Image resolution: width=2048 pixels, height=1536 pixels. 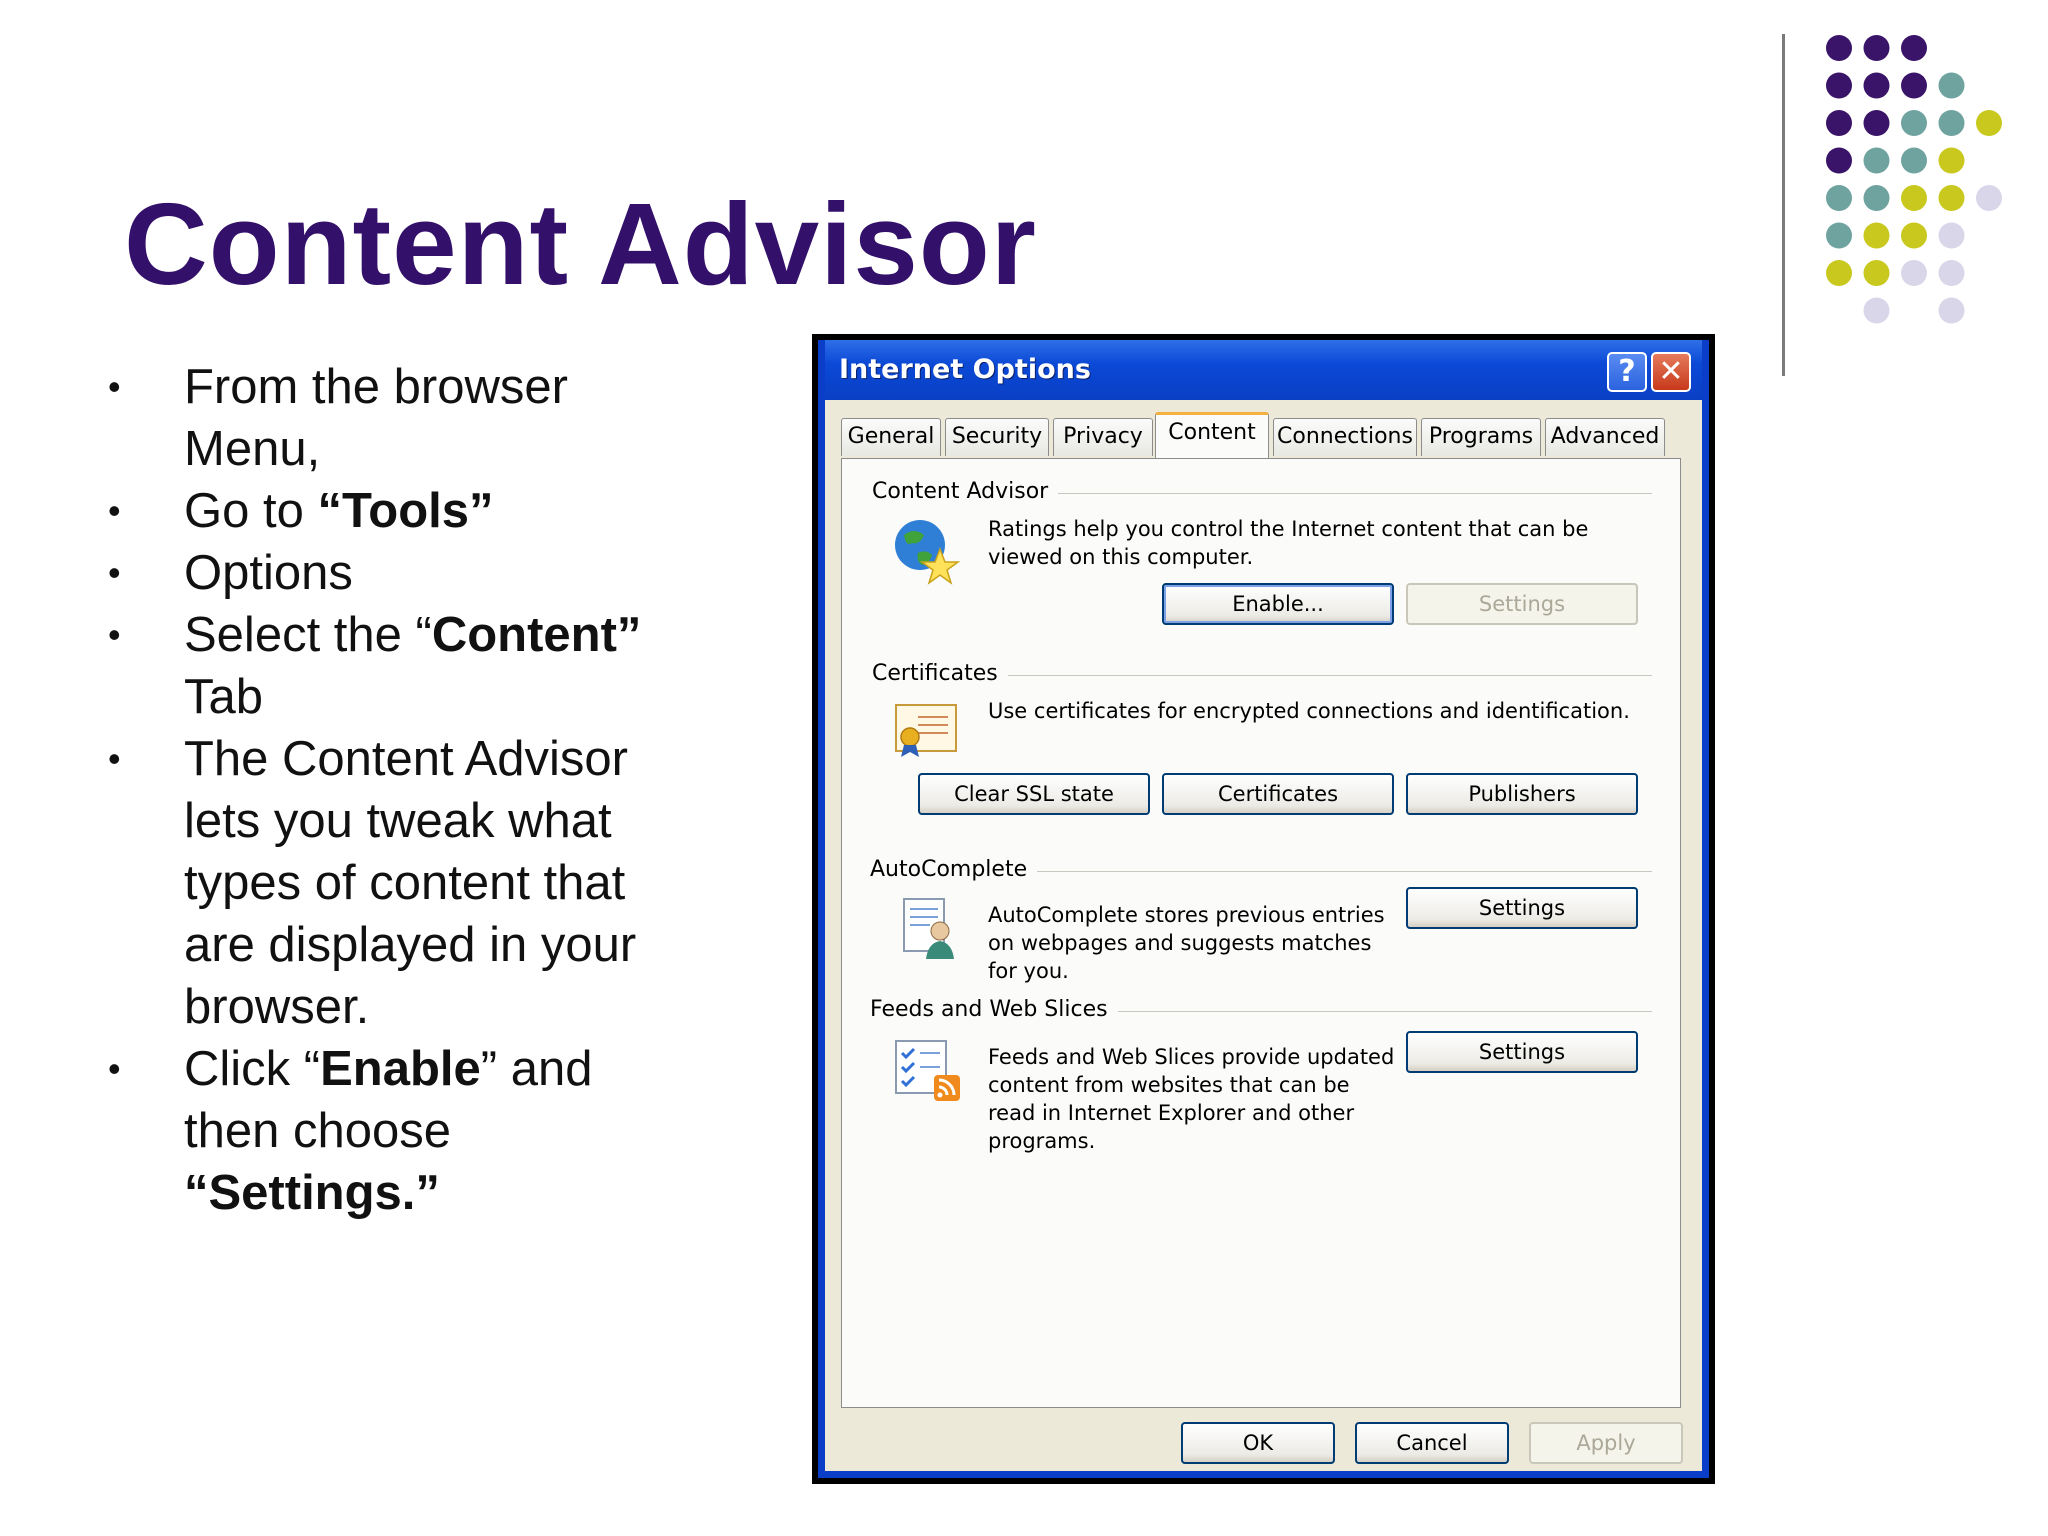 What do you see at coordinates (1191, 1057) in the screenshot?
I see `description-line: Feeds and Web Slices provide updated` at bounding box center [1191, 1057].